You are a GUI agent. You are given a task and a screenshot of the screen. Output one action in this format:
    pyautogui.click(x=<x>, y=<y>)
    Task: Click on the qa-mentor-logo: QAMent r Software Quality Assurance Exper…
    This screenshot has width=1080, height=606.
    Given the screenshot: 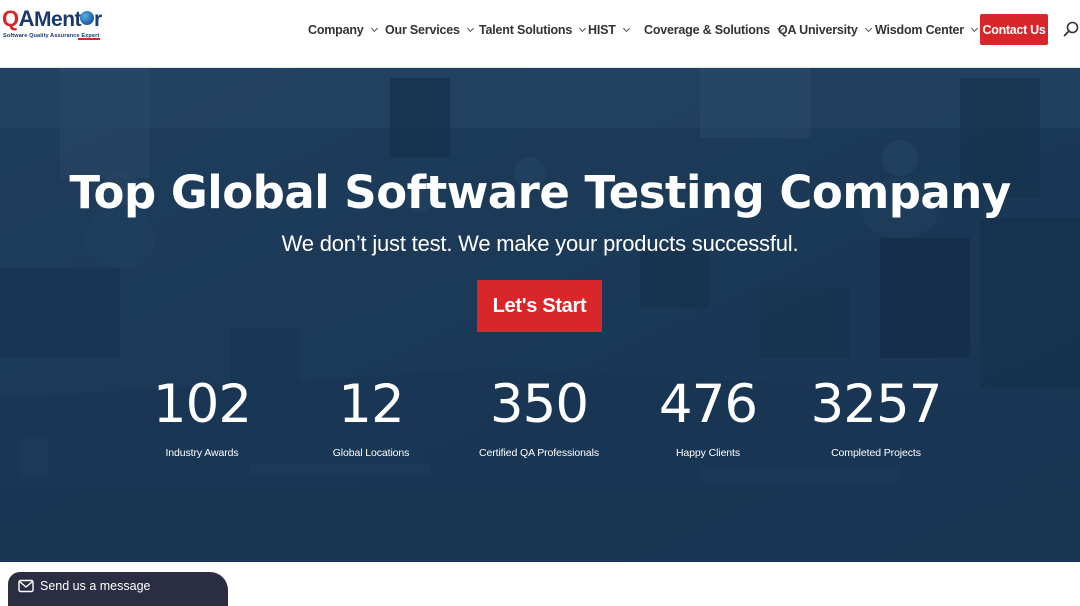 What is the action you would take?
    pyautogui.click(x=57, y=26)
    